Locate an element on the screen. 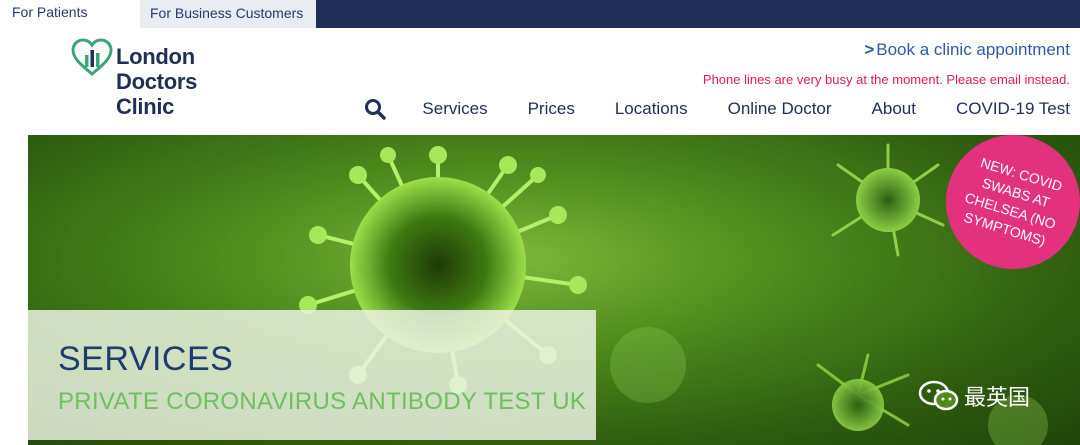 The width and height of the screenshot is (1080, 445). chevron-right-icon: > is located at coordinates (869, 49).